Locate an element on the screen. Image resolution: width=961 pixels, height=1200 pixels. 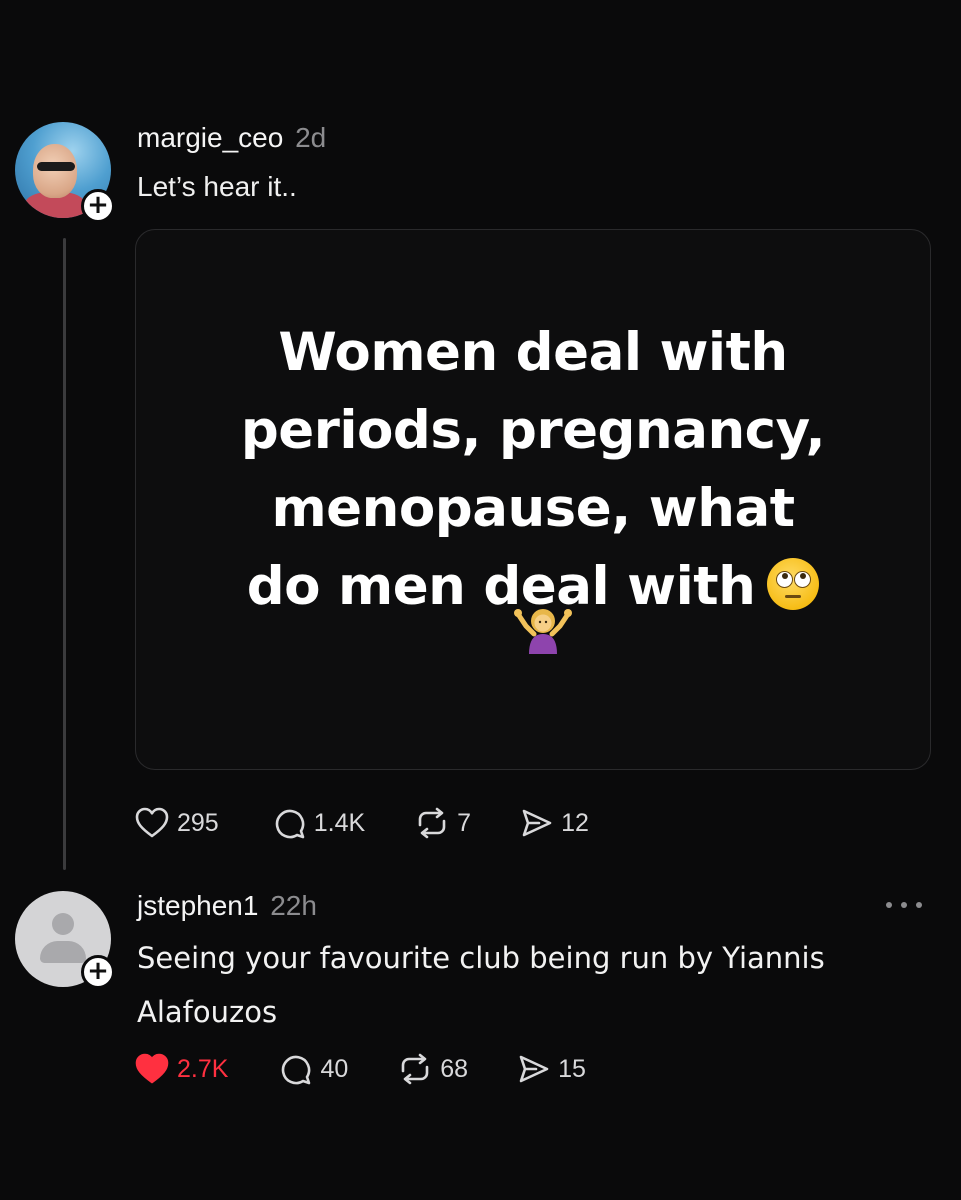
repost-button: 7 is located at coordinates (443, 823).